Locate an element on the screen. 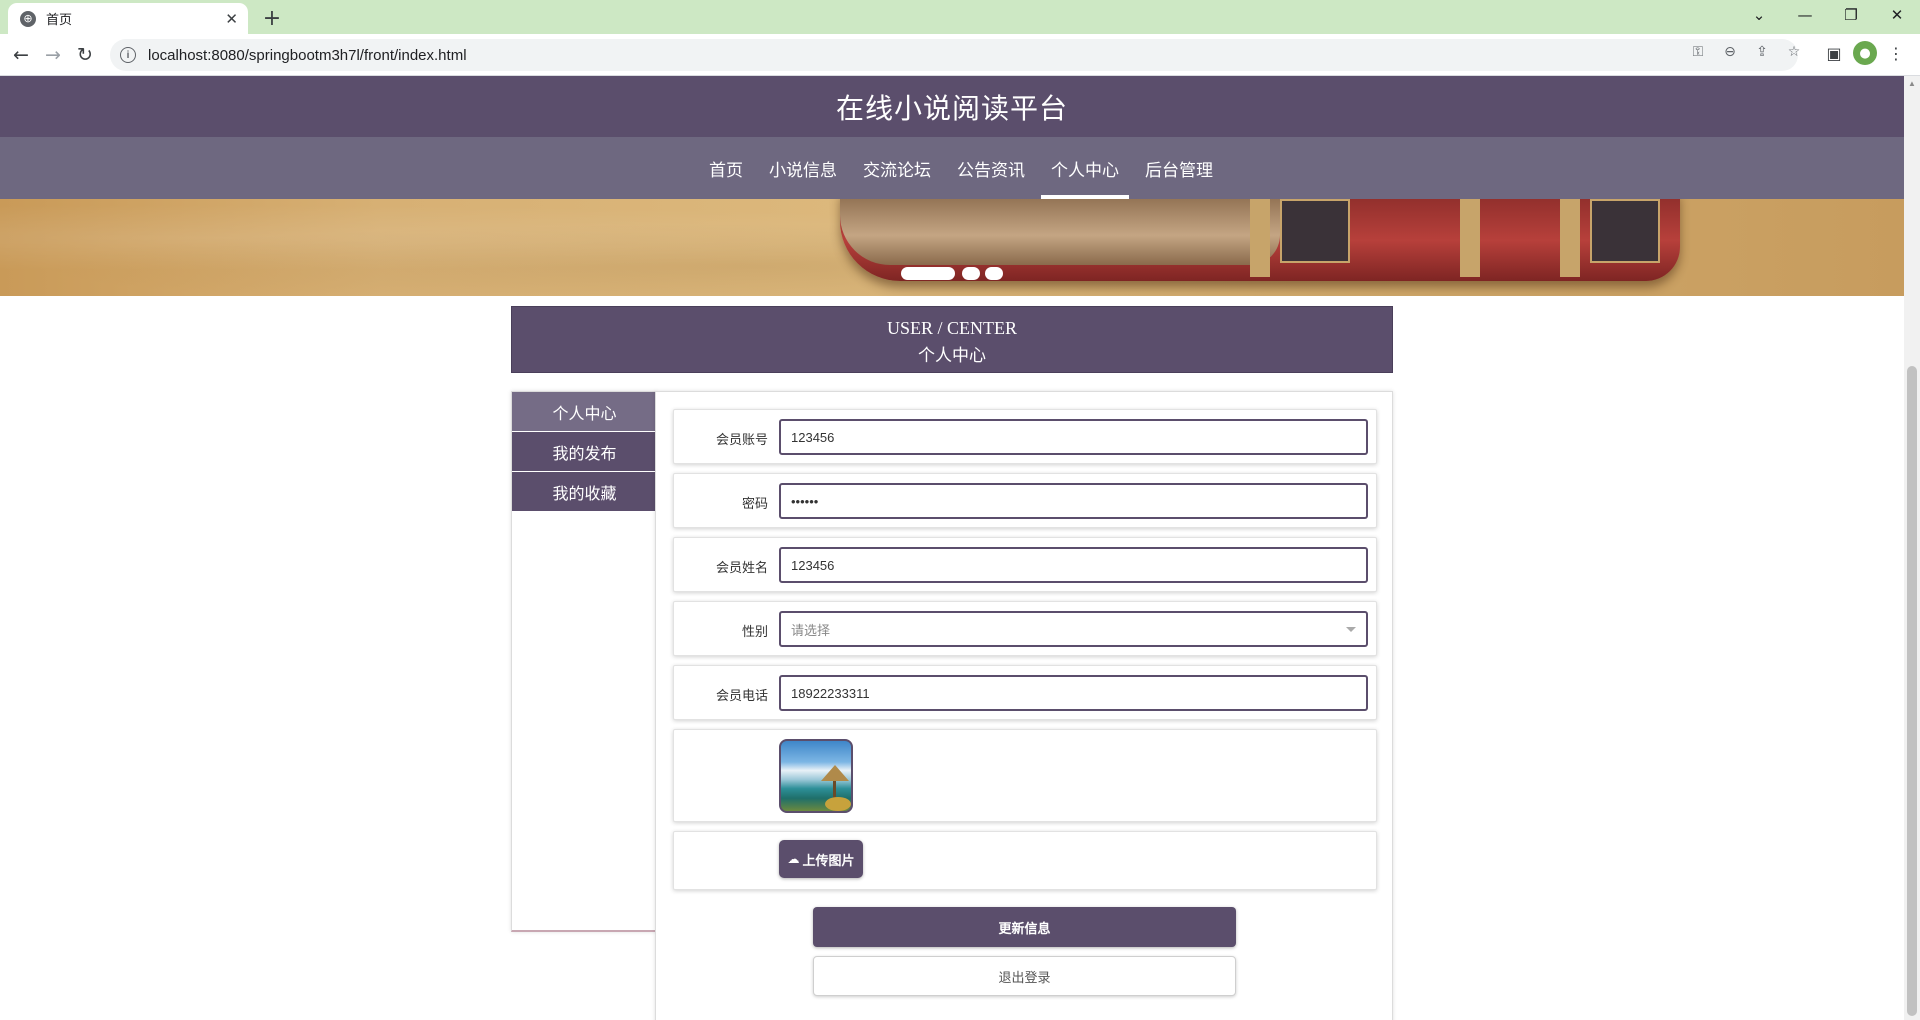 Image resolution: width=1920 pixels, height=1020 pixels. new-tab-button: + is located at coordinates (272, 18).